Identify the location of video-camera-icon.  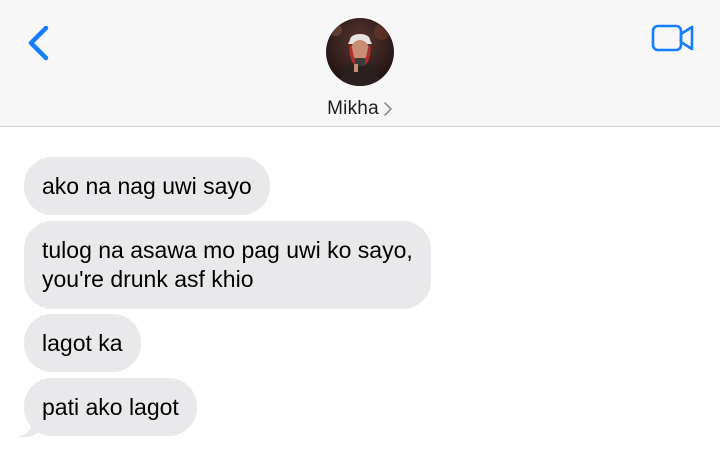
(672, 38).